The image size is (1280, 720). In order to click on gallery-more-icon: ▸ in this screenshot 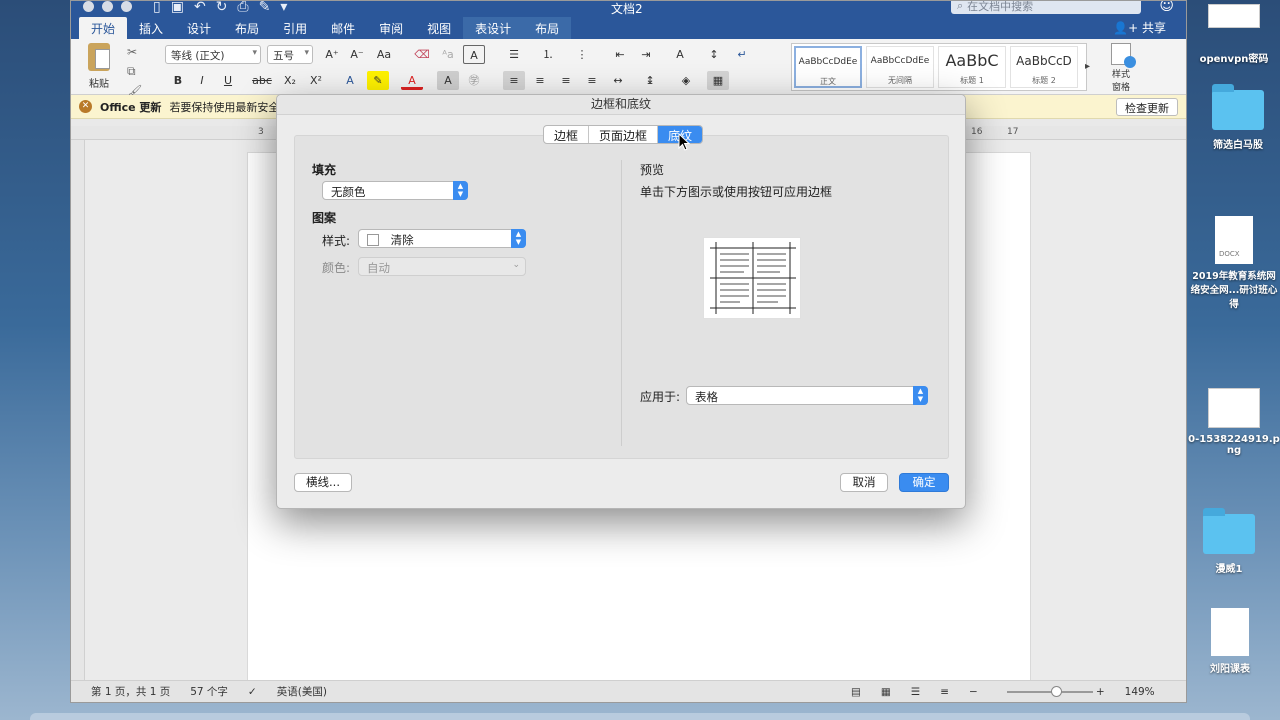, I will do `click(1087, 66)`.